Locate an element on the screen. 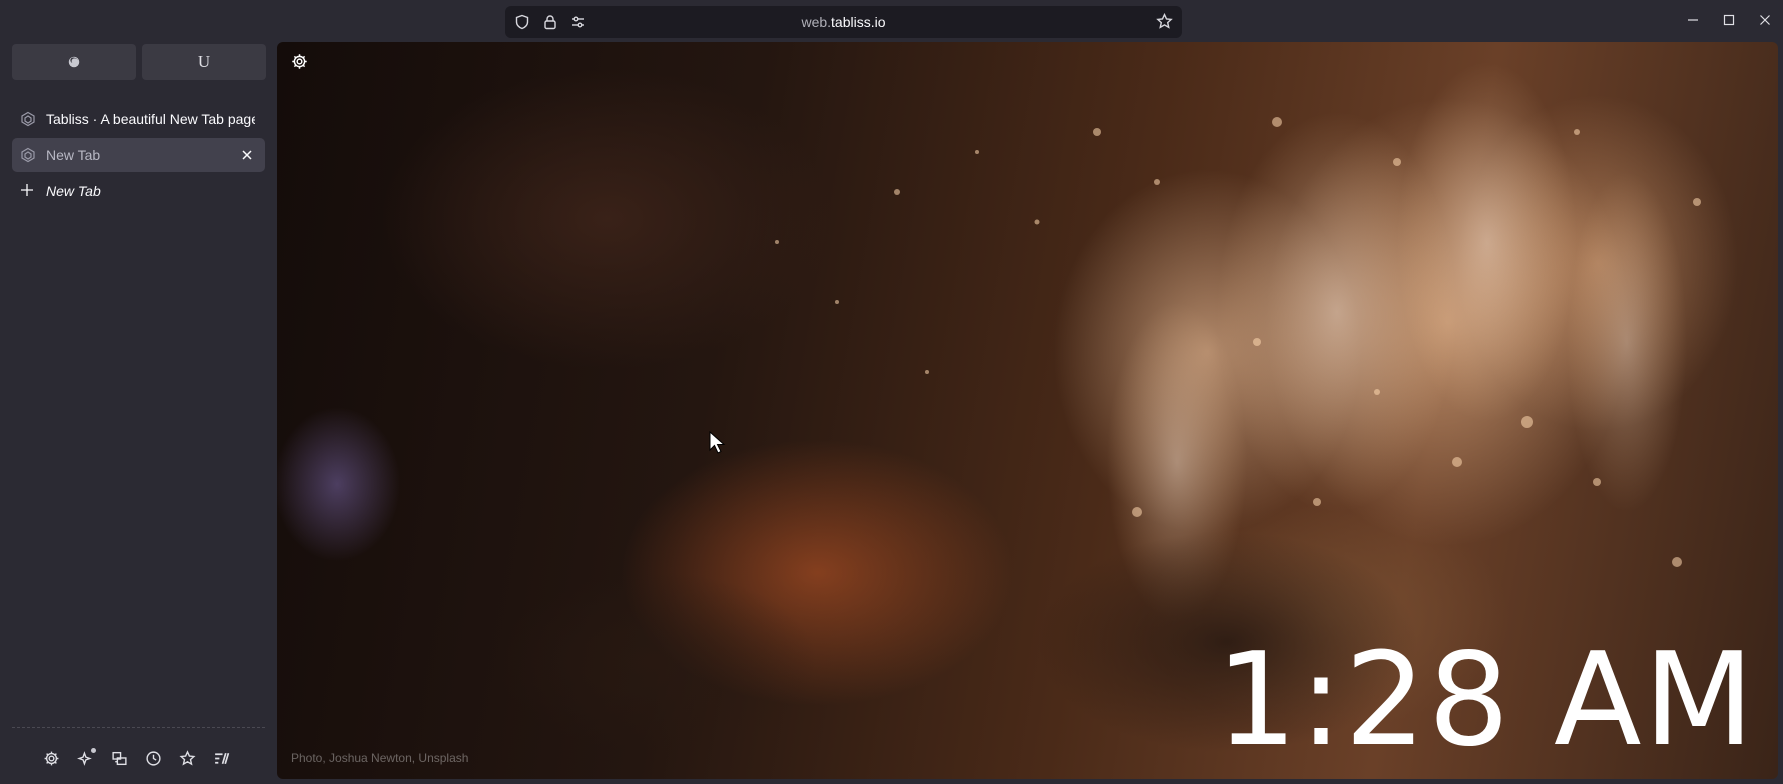  sidebar-toggle-button is located at coordinates (119, 758).